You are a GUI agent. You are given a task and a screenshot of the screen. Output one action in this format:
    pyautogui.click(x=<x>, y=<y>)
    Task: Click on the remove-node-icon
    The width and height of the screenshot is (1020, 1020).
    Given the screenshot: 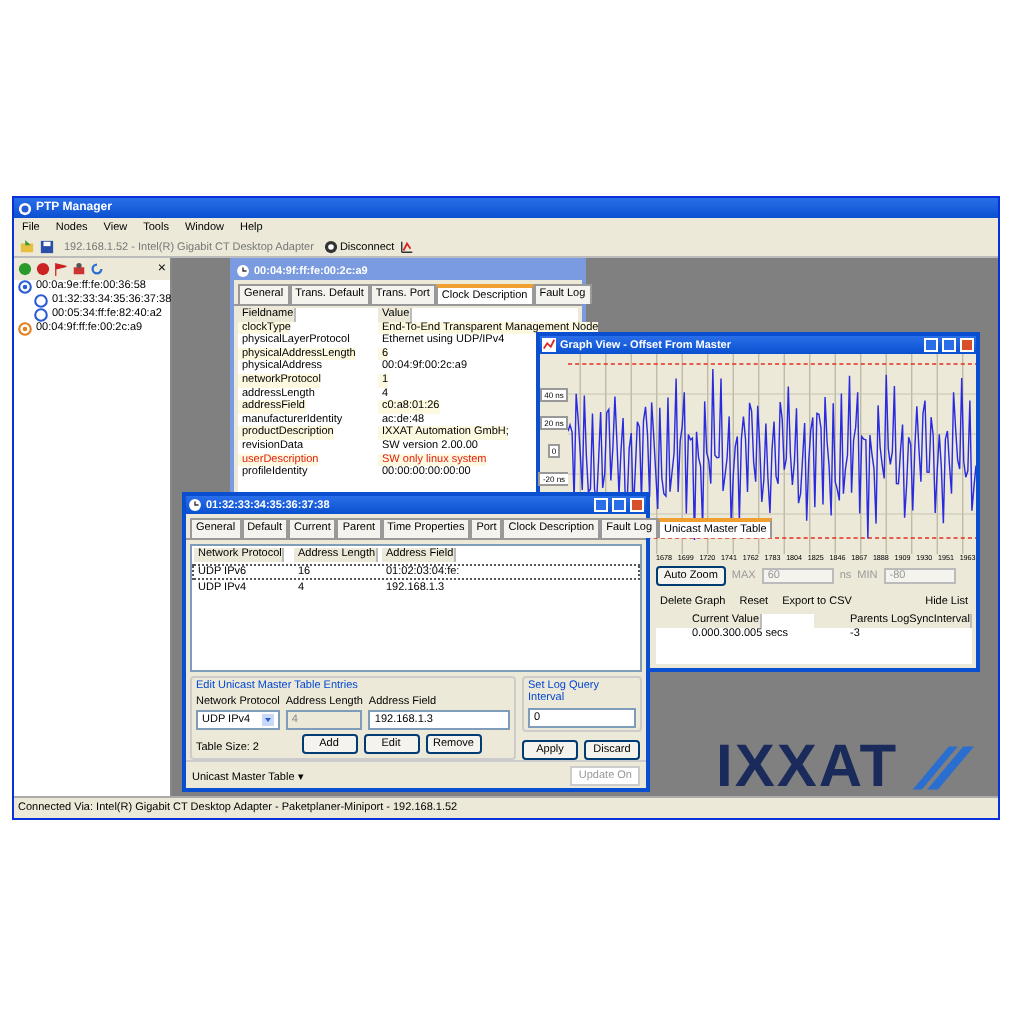 What is the action you would take?
    pyautogui.click(x=43, y=269)
    